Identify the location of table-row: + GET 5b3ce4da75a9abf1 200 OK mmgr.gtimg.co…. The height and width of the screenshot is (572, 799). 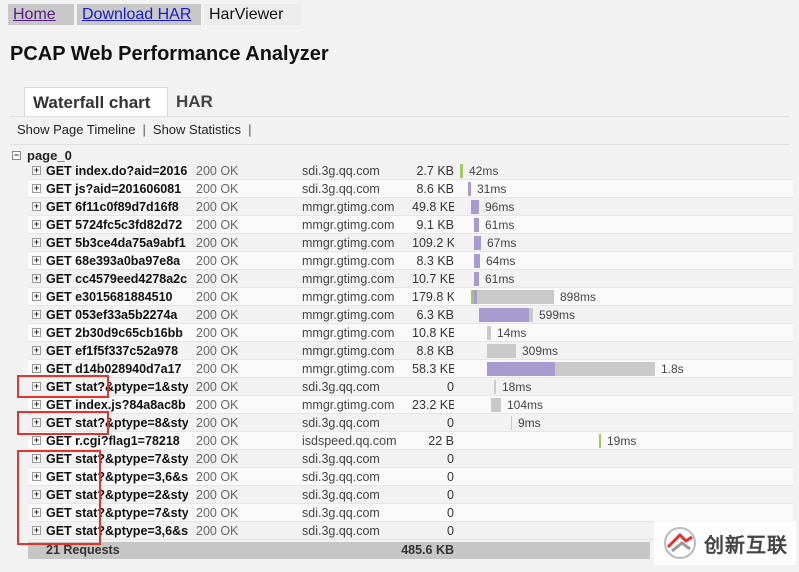
(410, 243).